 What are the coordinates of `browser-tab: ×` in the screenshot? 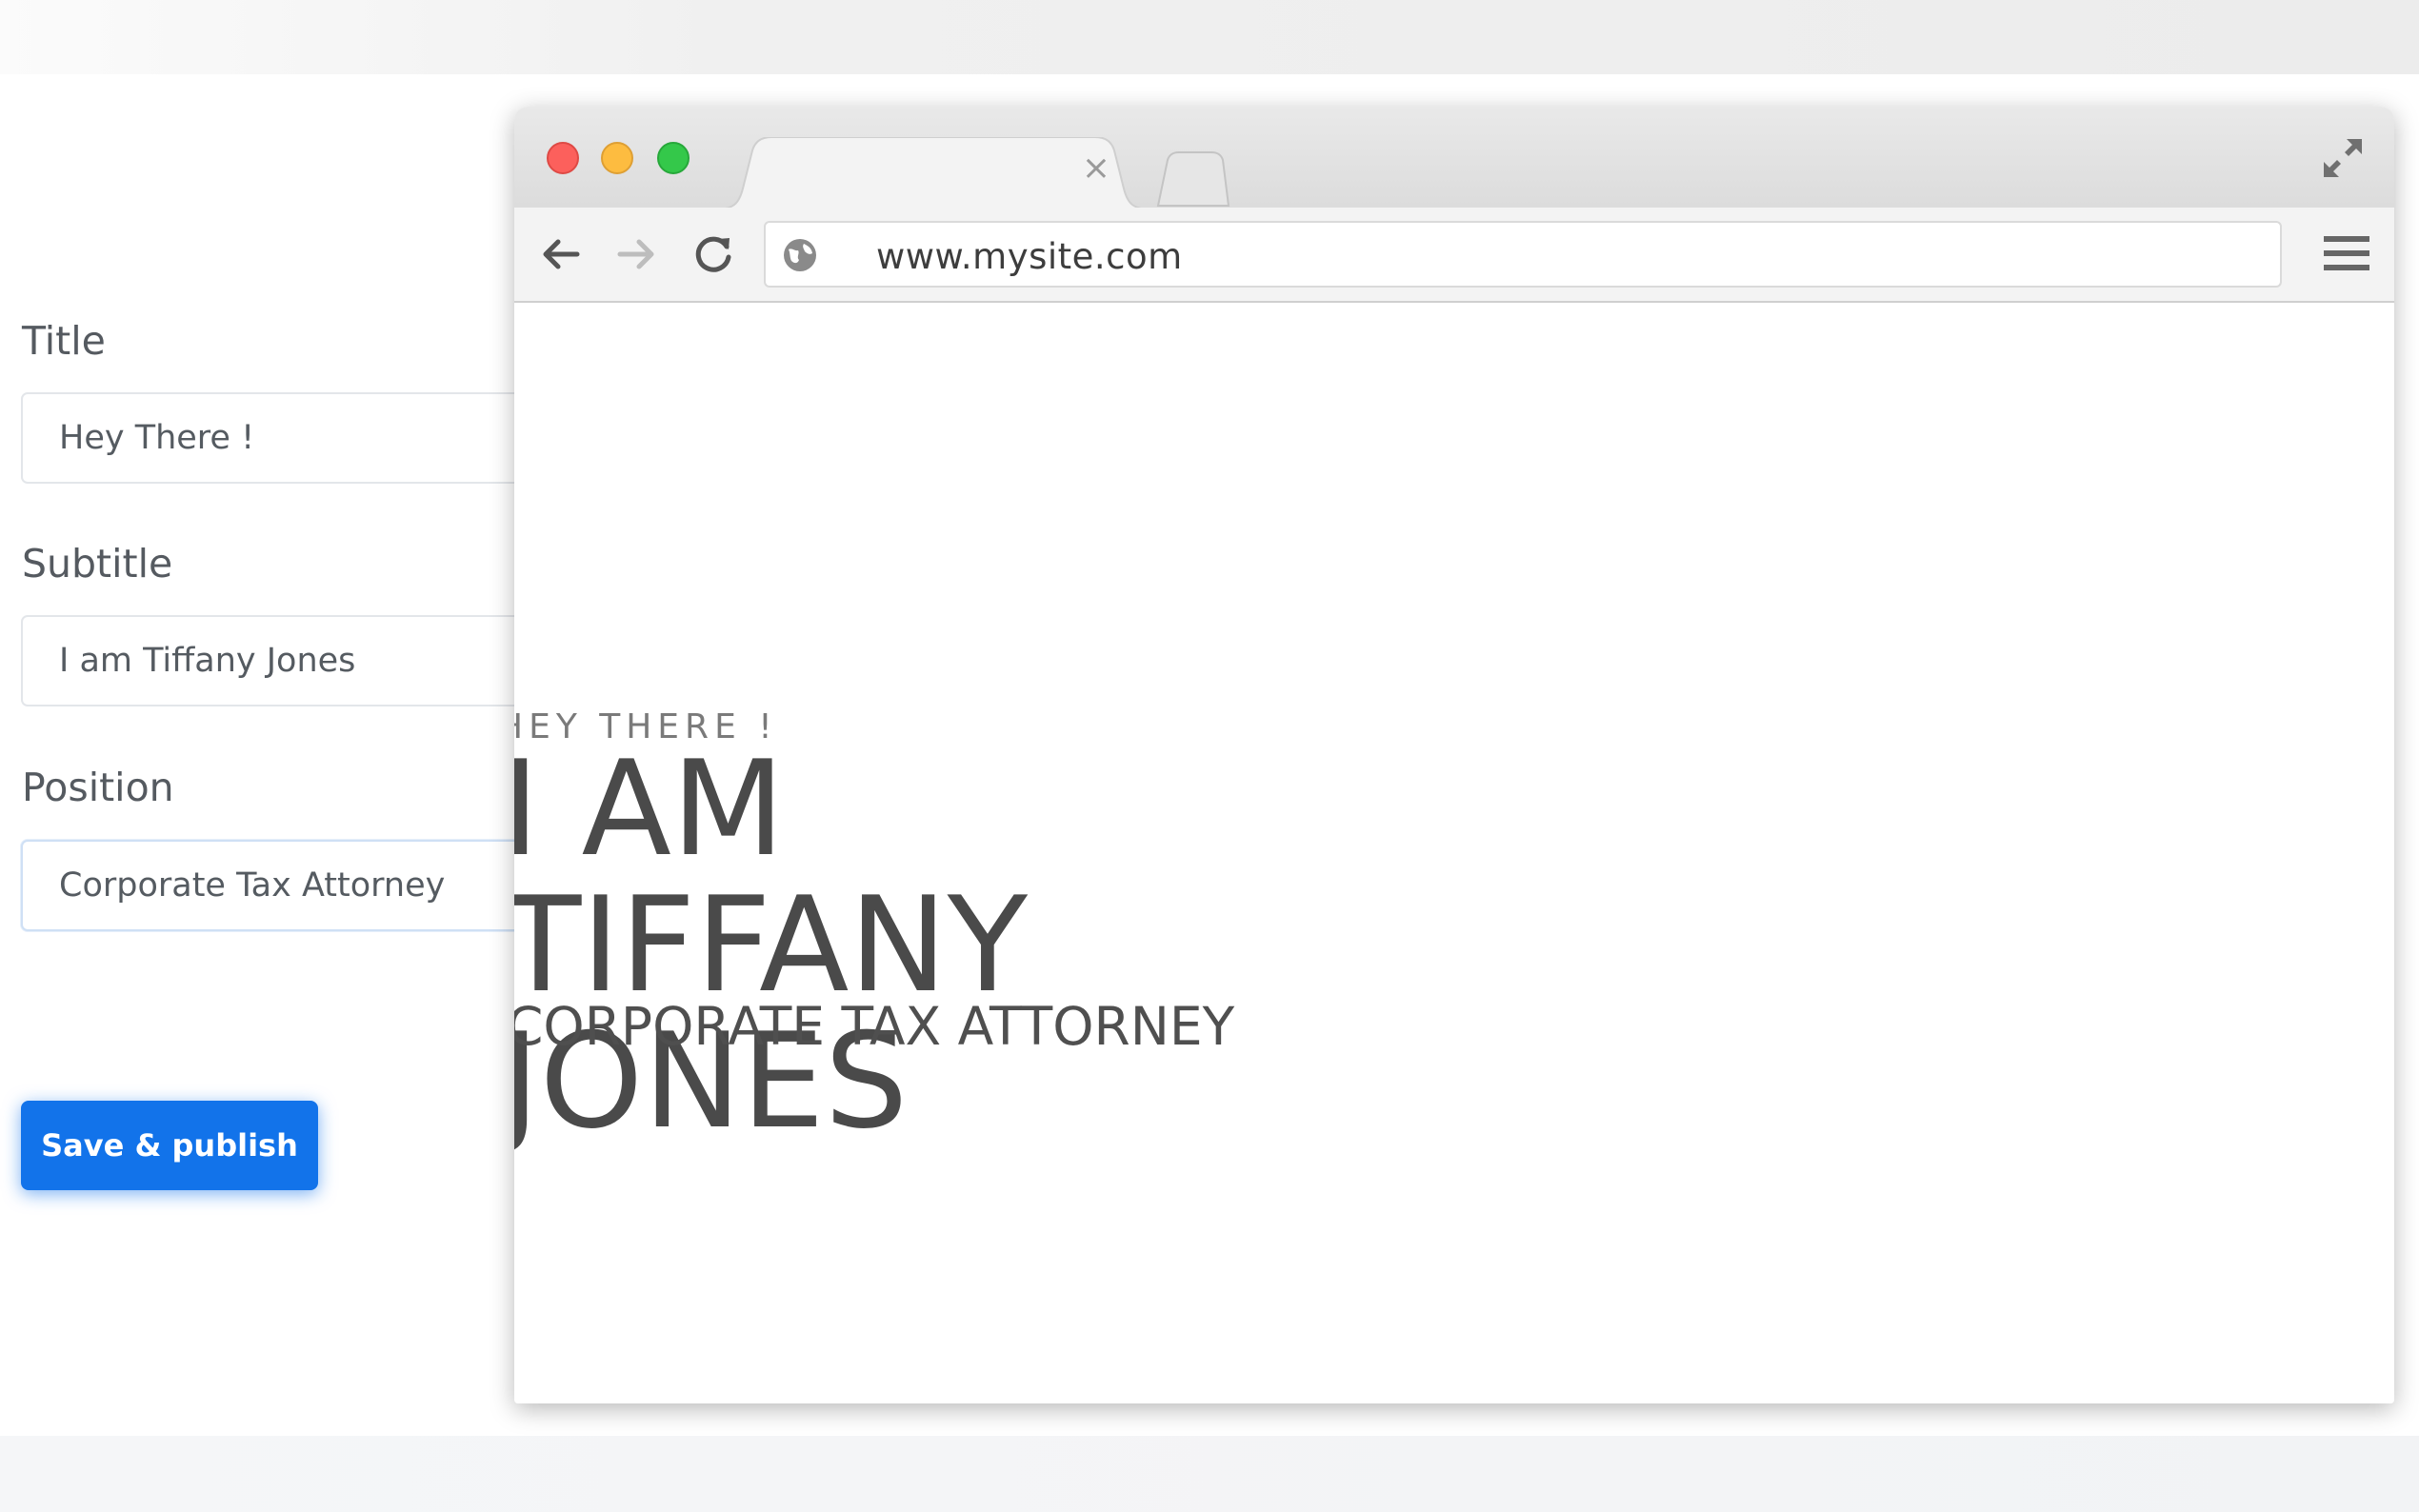 It's located at (933, 173).